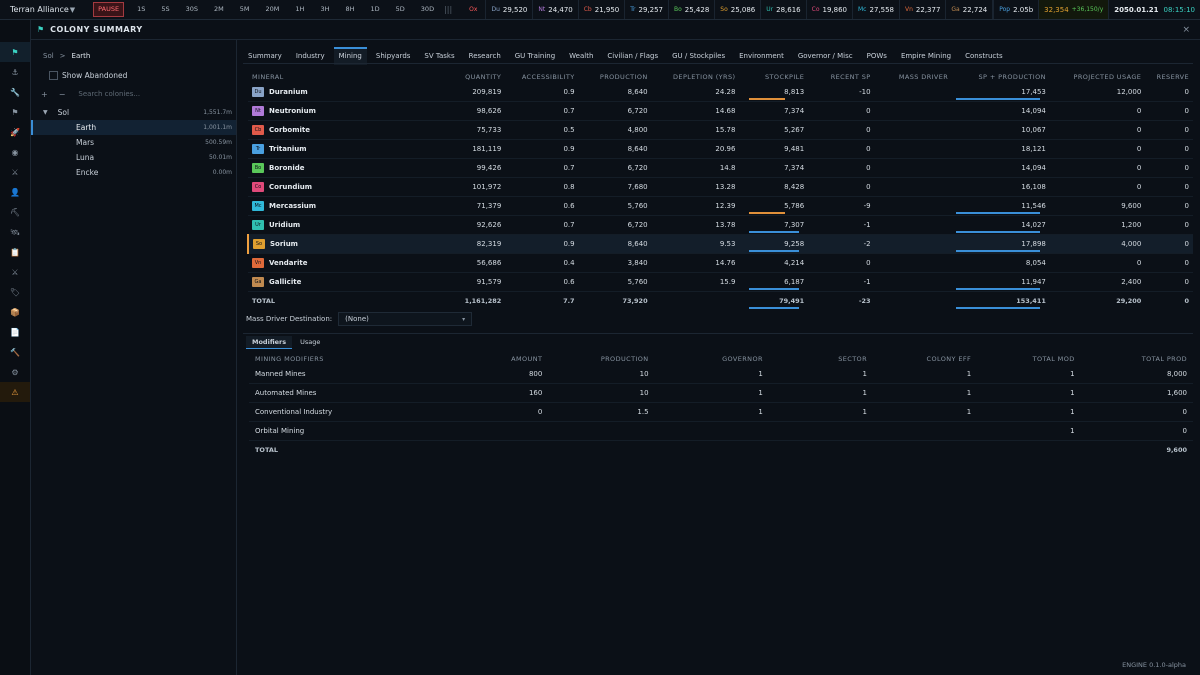 The image size is (1200, 675). Describe the element at coordinates (343, 111) in the screenshot. I see `mineral-cell: Nt Neutronium` at that location.